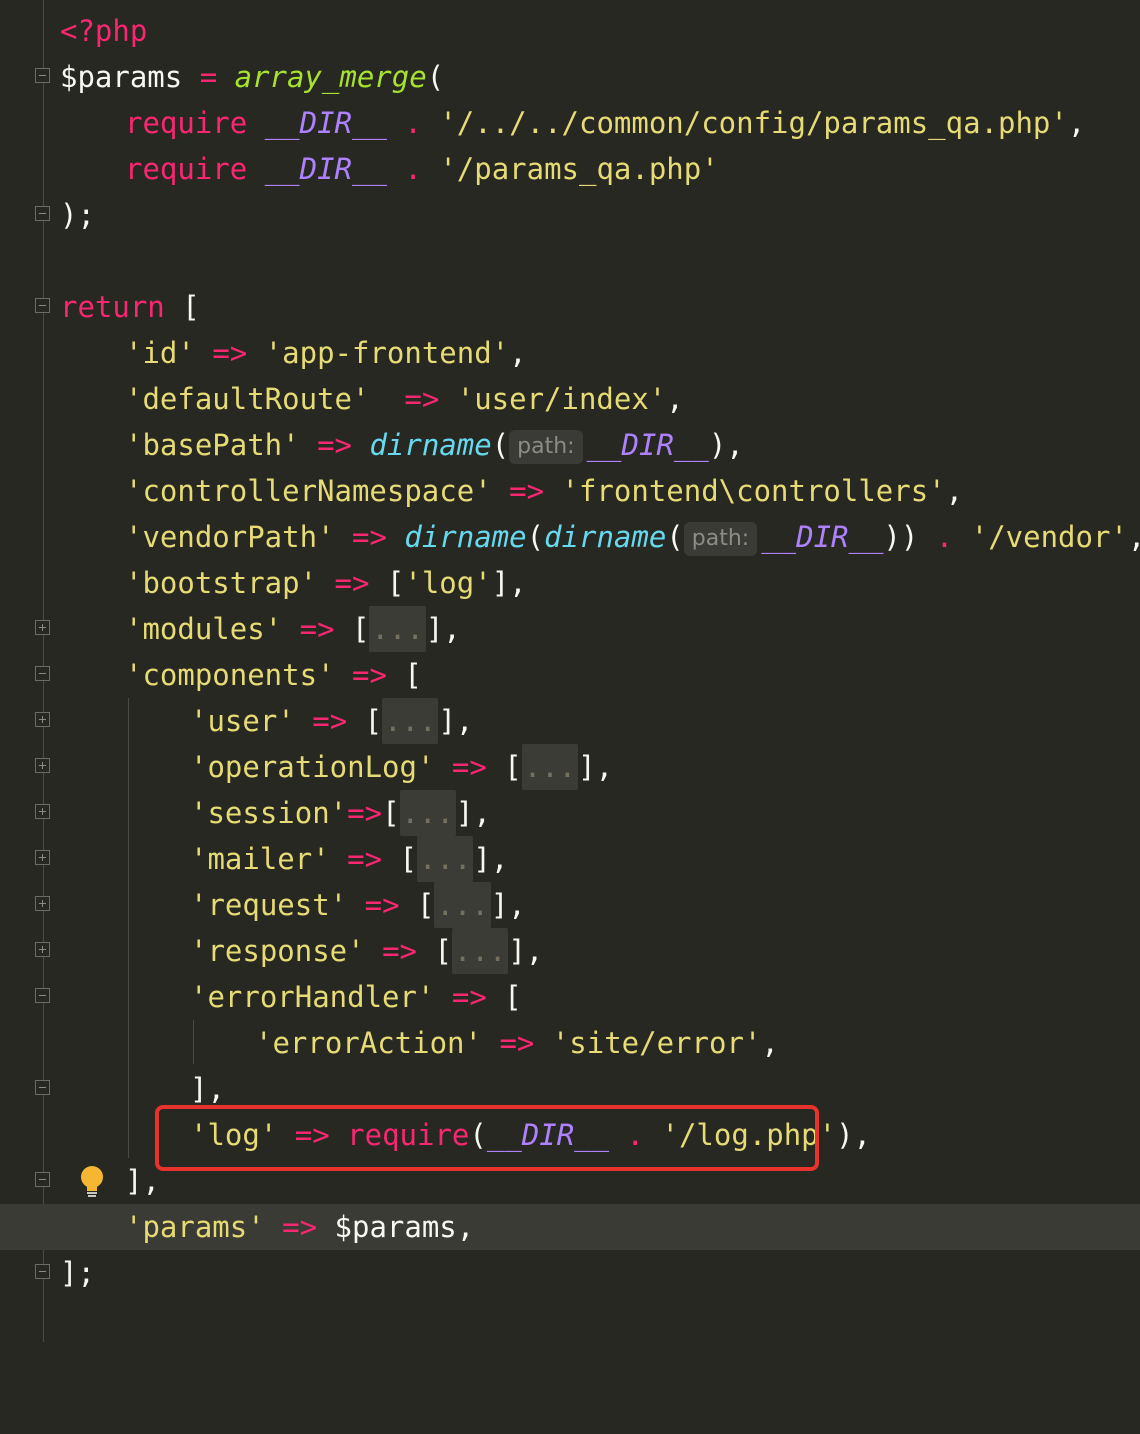 Image resolution: width=1140 pixels, height=1434 pixels. What do you see at coordinates (401, 767) in the screenshot?
I see `component-operation-log: 'operationLog' => [...],` at bounding box center [401, 767].